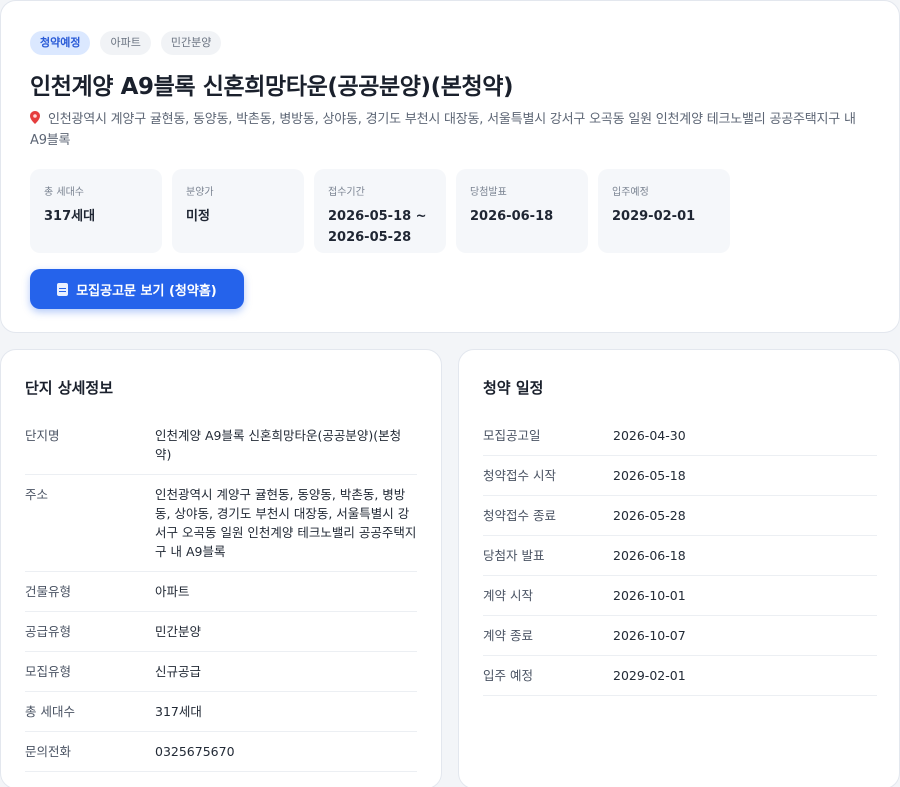 The image size is (900, 787). I want to click on stat-winner-announcement: 당첨발표 2026-06-18, so click(522, 211).